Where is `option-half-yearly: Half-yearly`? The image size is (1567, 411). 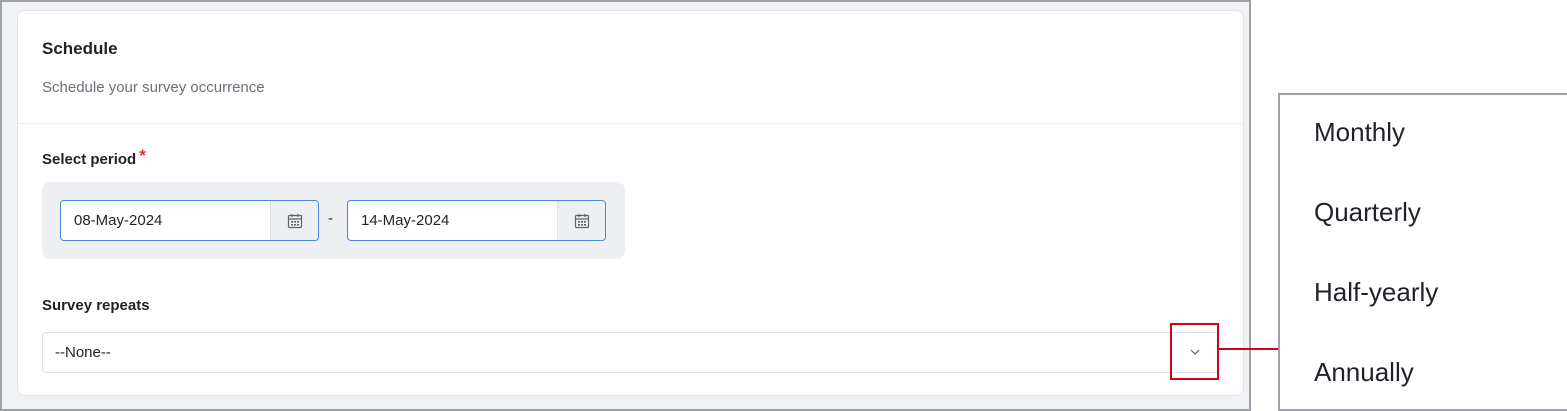 option-half-yearly: Half-yearly is located at coordinates (1376, 292).